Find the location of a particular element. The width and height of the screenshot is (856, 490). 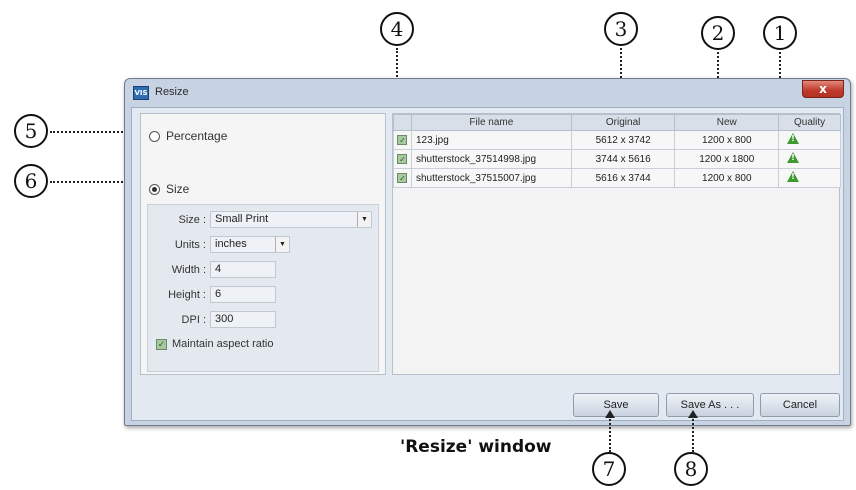

size-dropdown-value: Small Print is located at coordinates (242, 219).